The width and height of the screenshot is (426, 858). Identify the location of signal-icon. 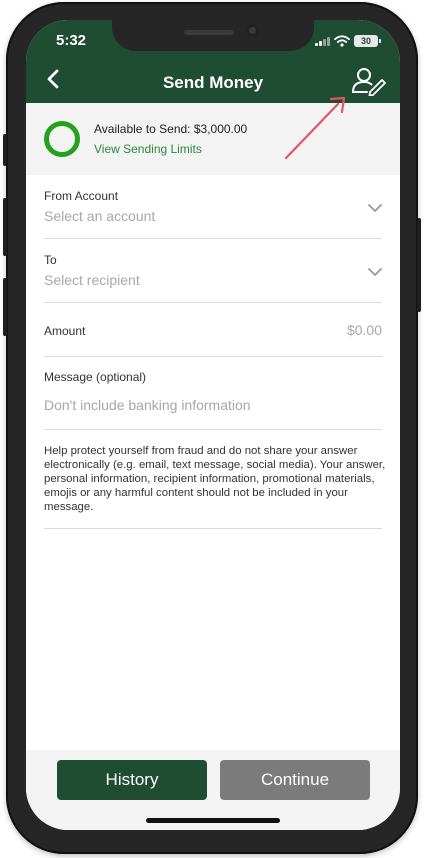
(322, 41).